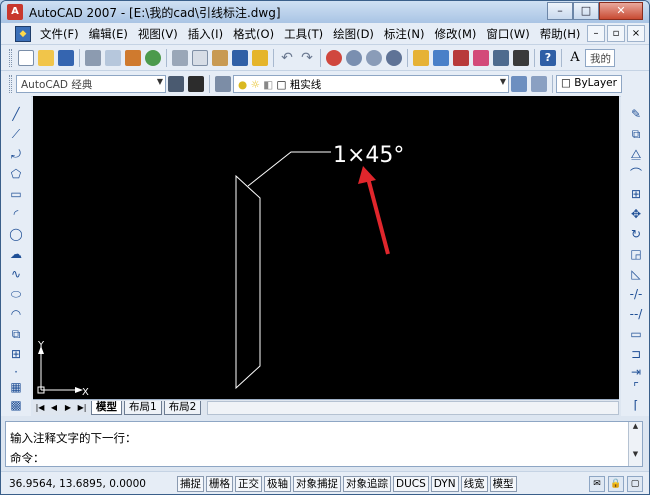  I want to click on design-center-icon, so click(441, 57).